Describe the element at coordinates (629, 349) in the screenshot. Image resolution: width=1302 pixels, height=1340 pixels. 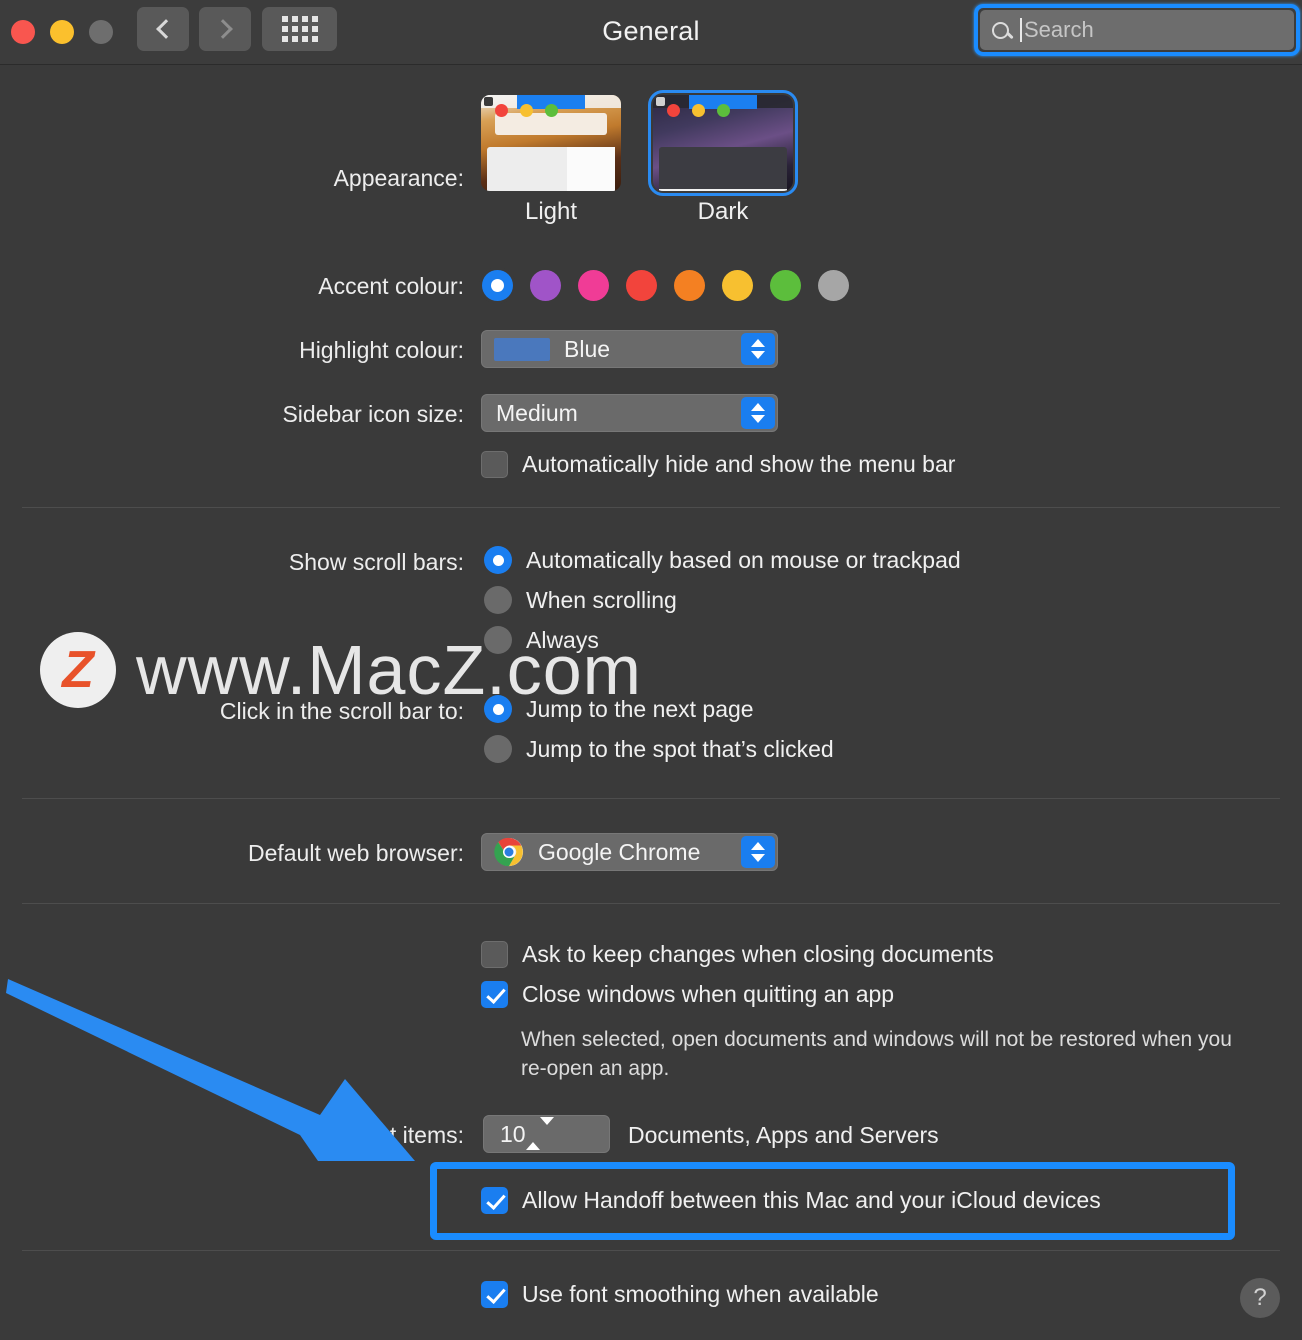
I see `highlight-colour-popup: Blue` at that location.